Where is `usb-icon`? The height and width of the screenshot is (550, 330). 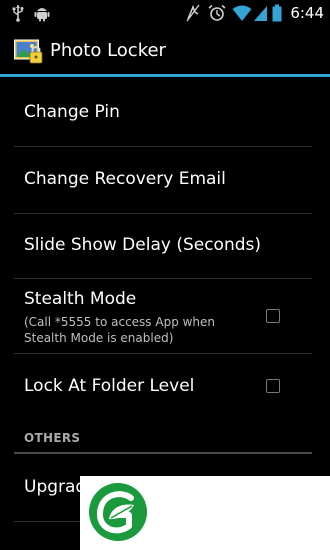
usb-icon is located at coordinates (18, 13).